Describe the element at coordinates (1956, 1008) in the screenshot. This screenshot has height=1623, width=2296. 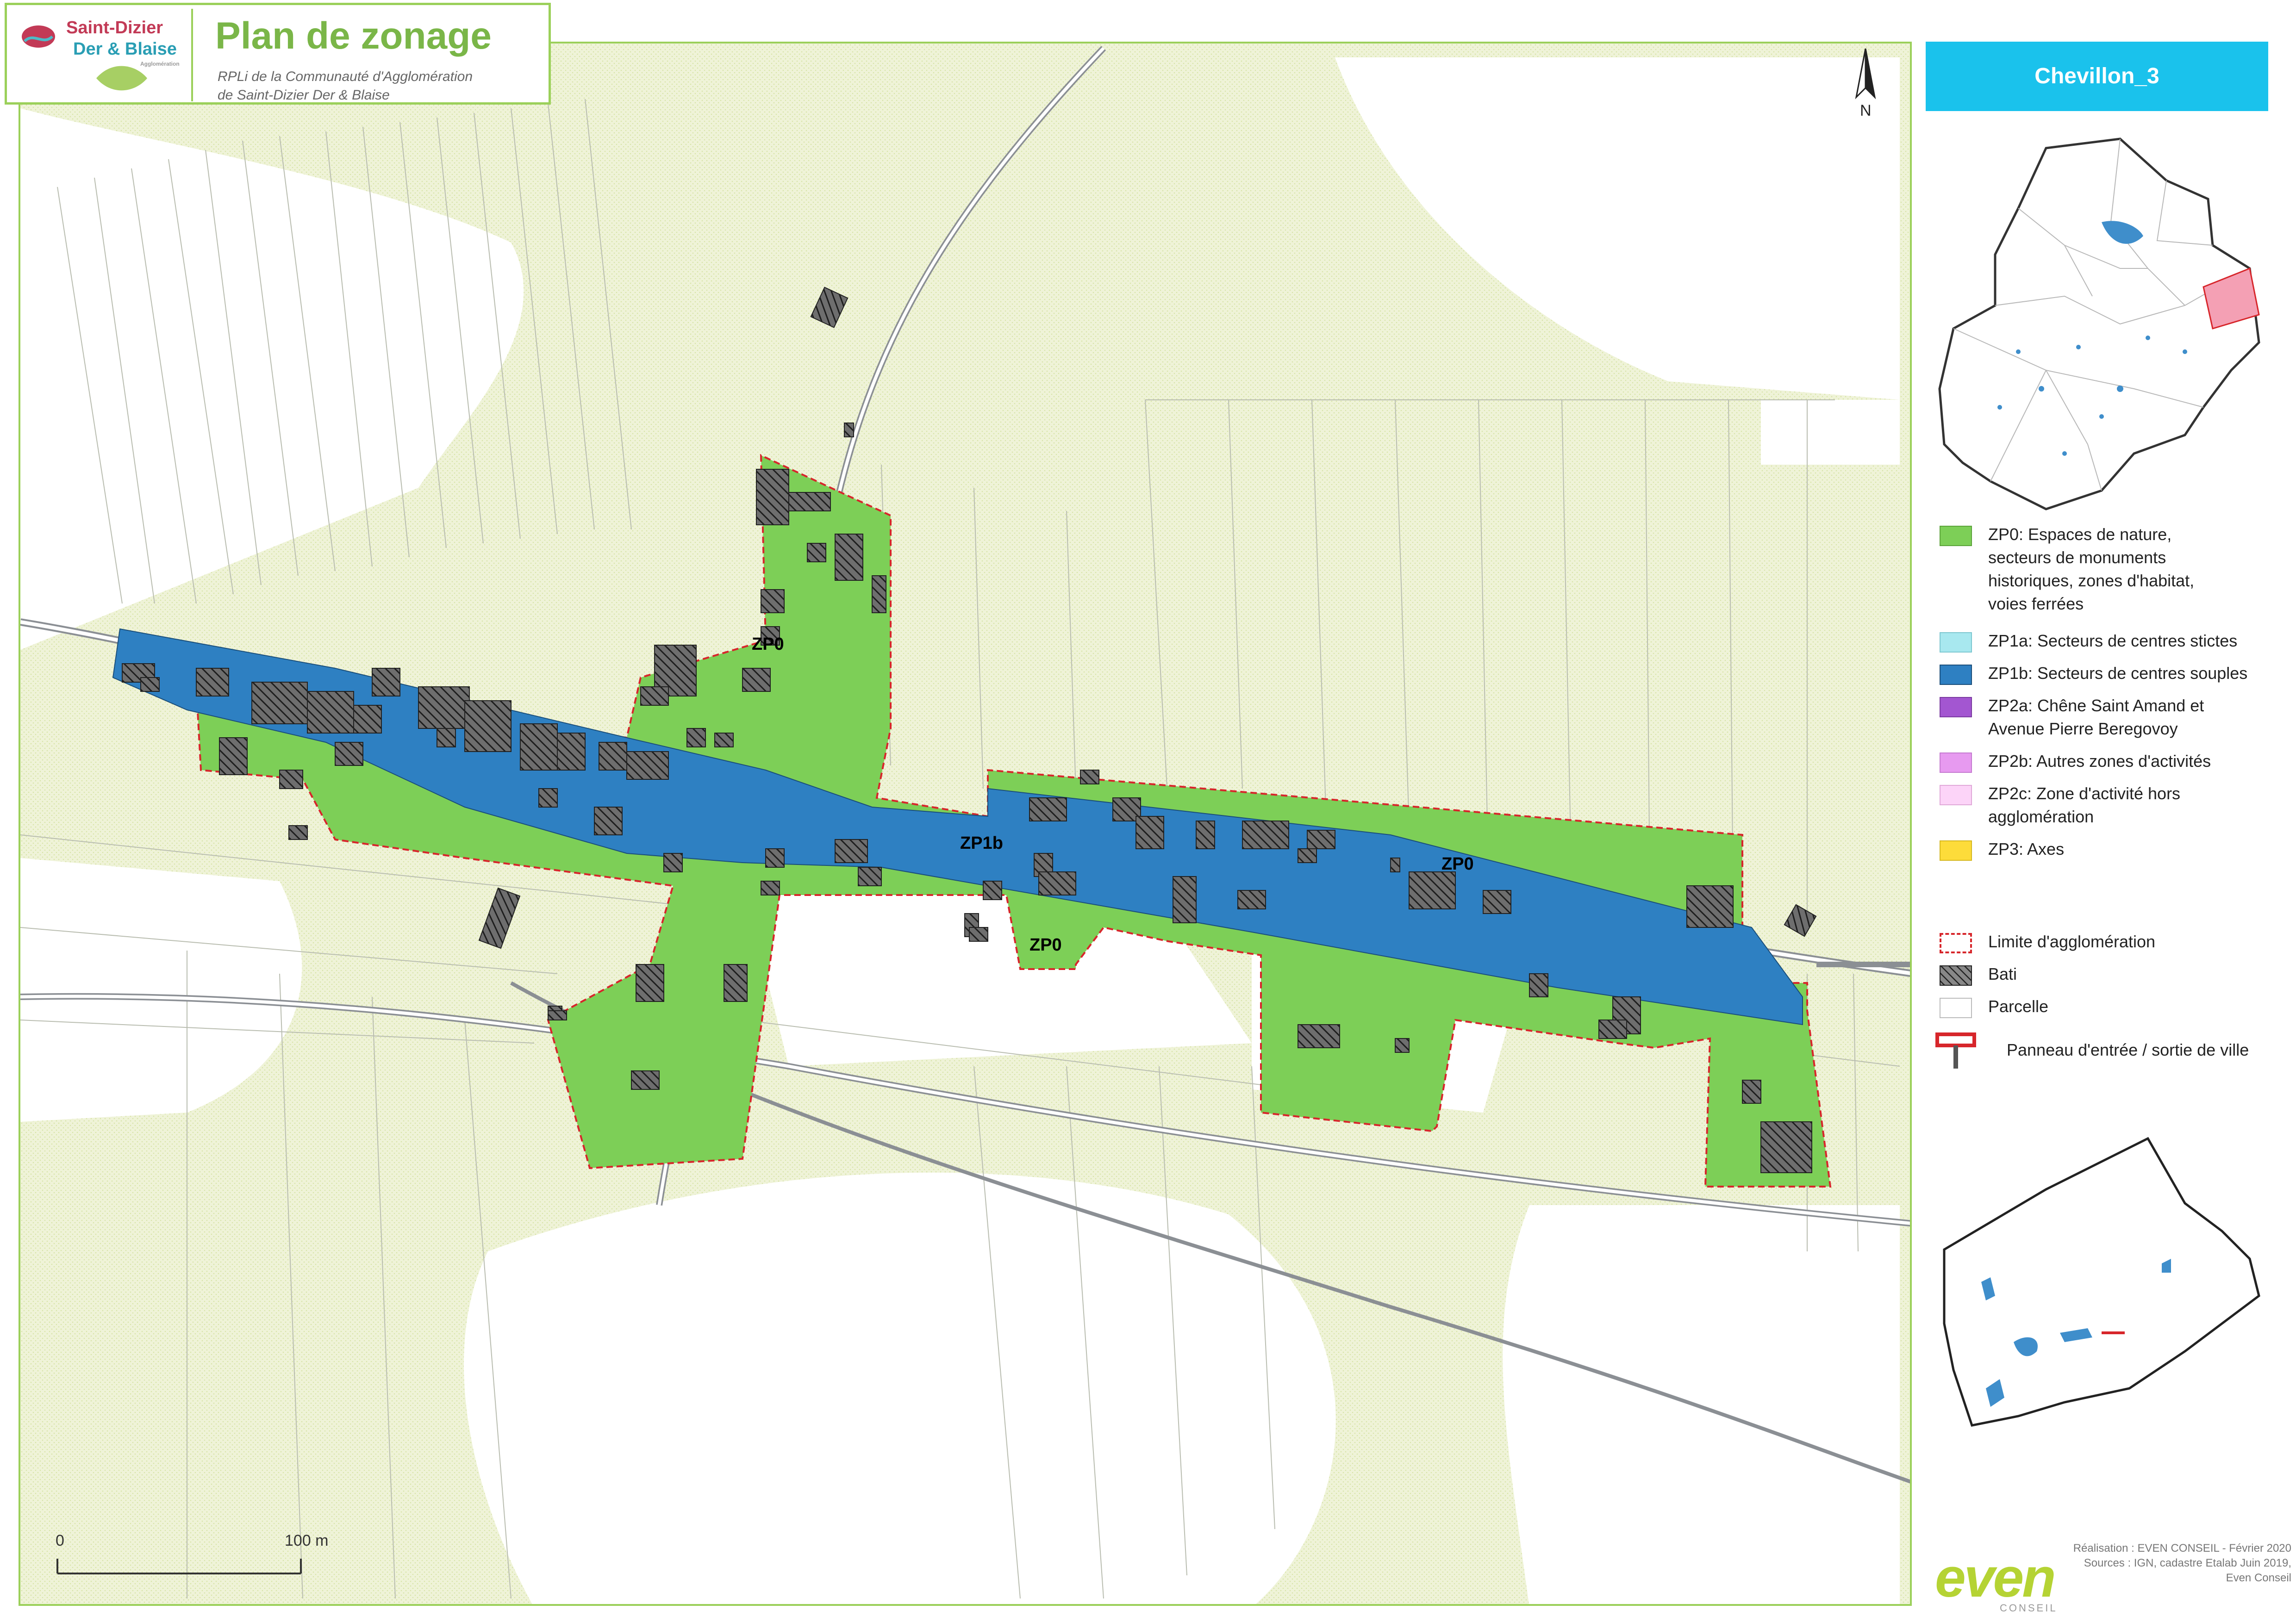
I see `empty-square-icon` at that location.